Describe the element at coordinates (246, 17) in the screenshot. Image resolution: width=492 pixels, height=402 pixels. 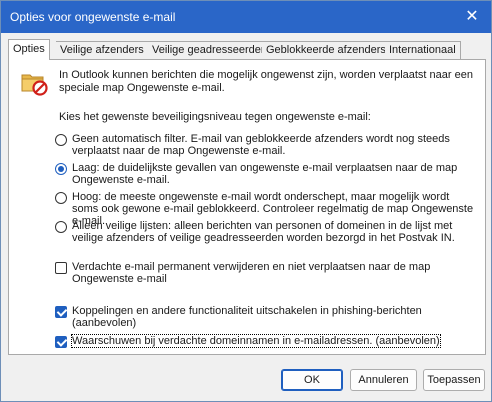
I see `title-bar: Opties voor ongewenste e-mail ✕` at that location.